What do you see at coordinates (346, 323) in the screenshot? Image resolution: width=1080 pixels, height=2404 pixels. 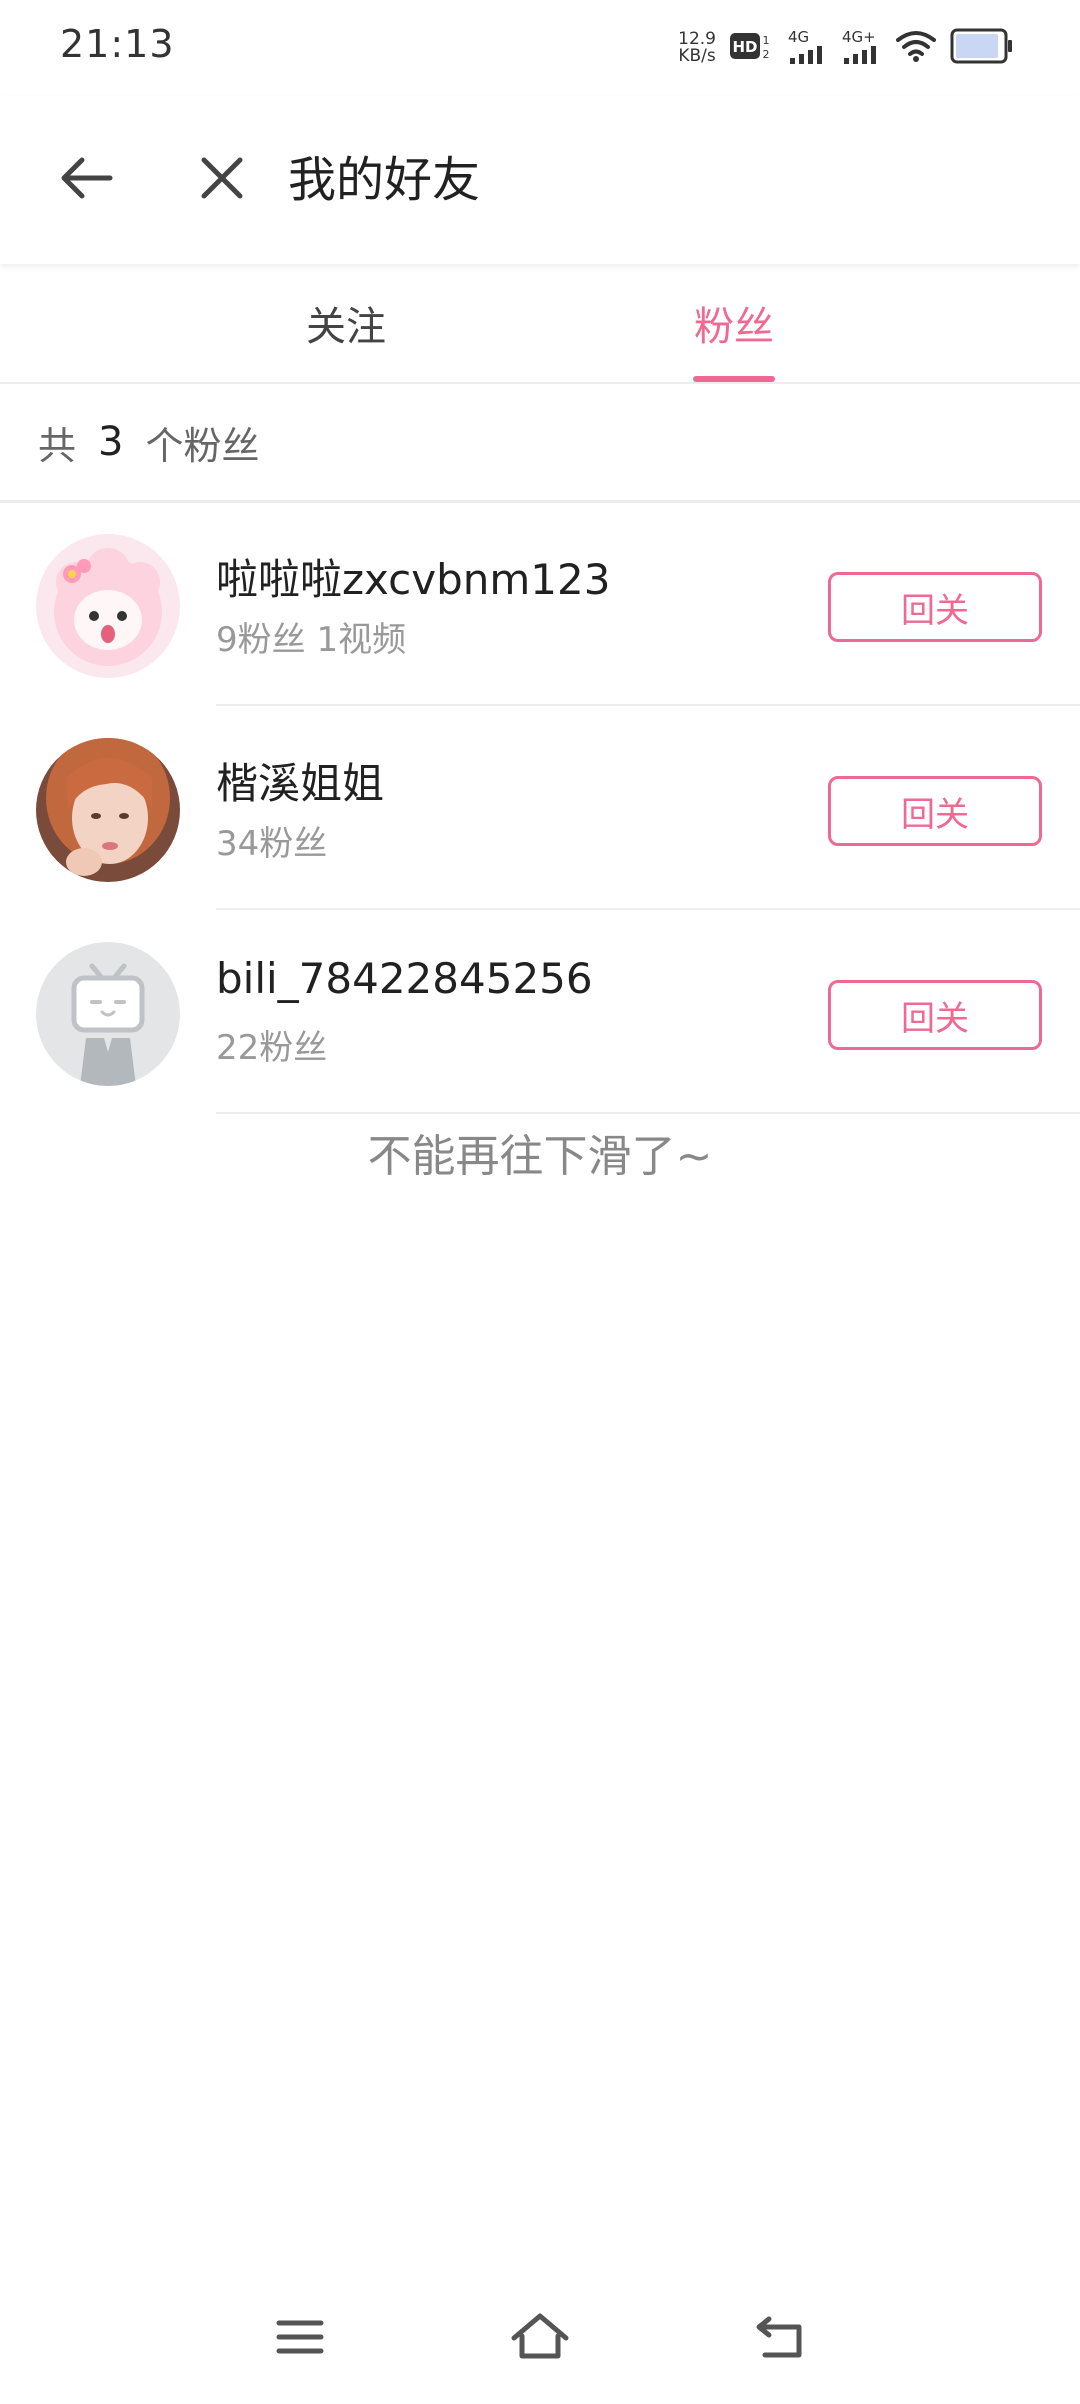 I see `tab-following: 关注` at bounding box center [346, 323].